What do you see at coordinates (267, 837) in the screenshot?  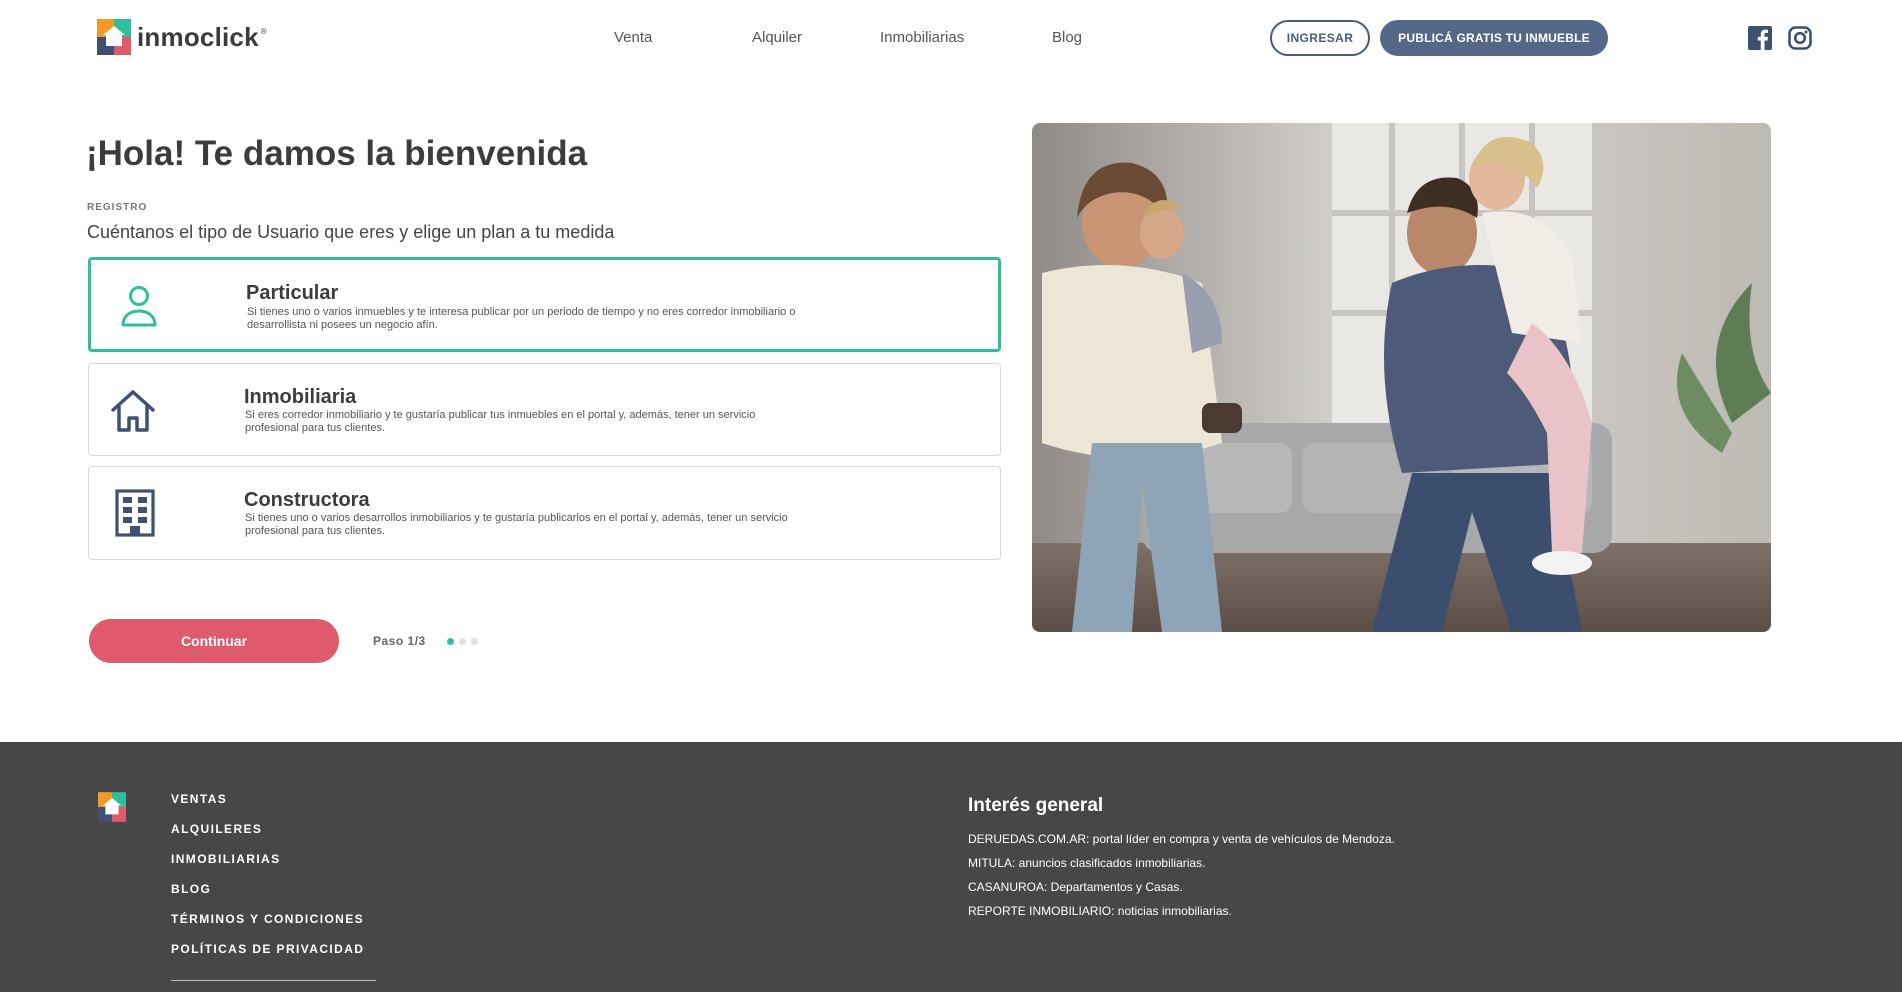 I see `footer-link-alquileres: ALQUILERES` at bounding box center [267, 837].